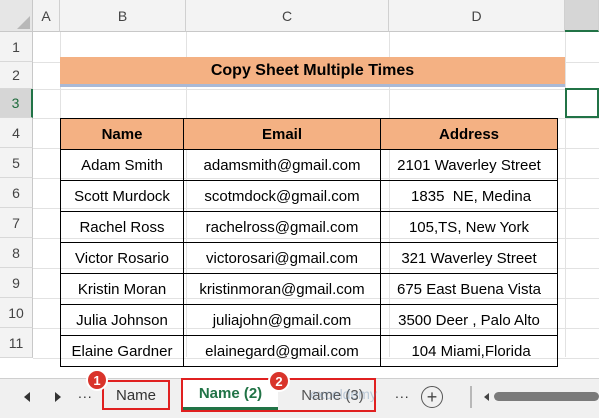 The width and height of the screenshot is (599, 418). What do you see at coordinates (46, 16) in the screenshot?
I see `column-header-a: A` at bounding box center [46, 16].